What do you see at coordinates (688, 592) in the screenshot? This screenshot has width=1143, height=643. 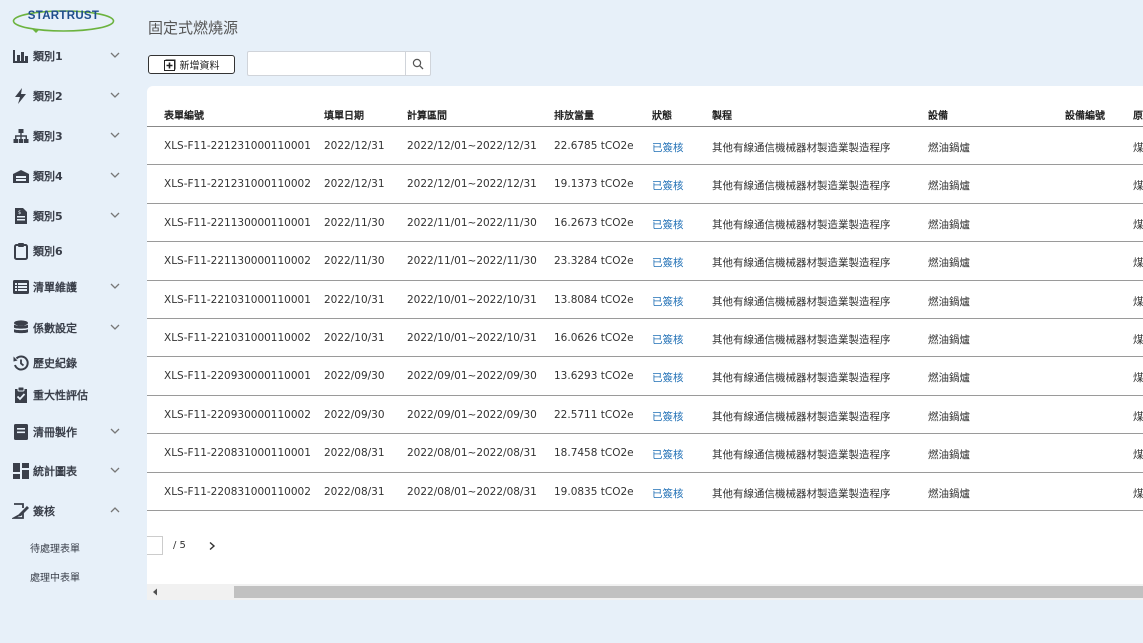 I see `scrollbar-thumb` at bounding box center [688, 592].